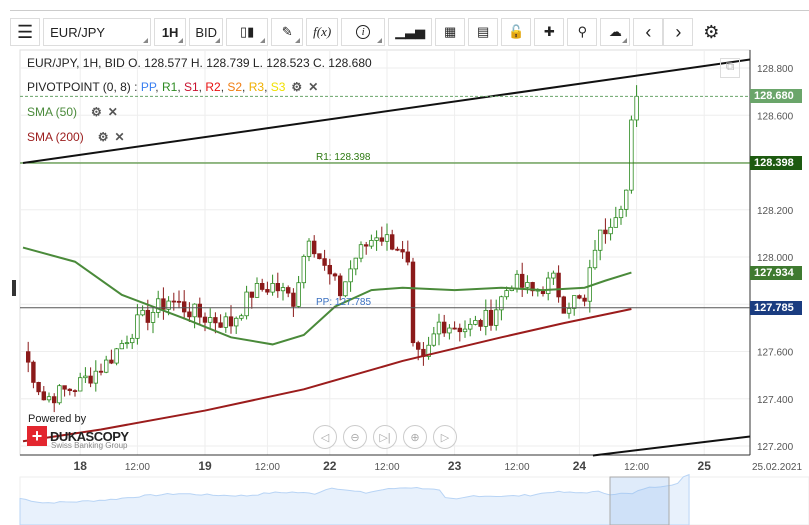 The width and height of the screenshot is (809, 525). What do you see at coordinates (313, 87) in the screenshot?
I see `pivot-close-icon: ✕` at bounding box center [313, 87].